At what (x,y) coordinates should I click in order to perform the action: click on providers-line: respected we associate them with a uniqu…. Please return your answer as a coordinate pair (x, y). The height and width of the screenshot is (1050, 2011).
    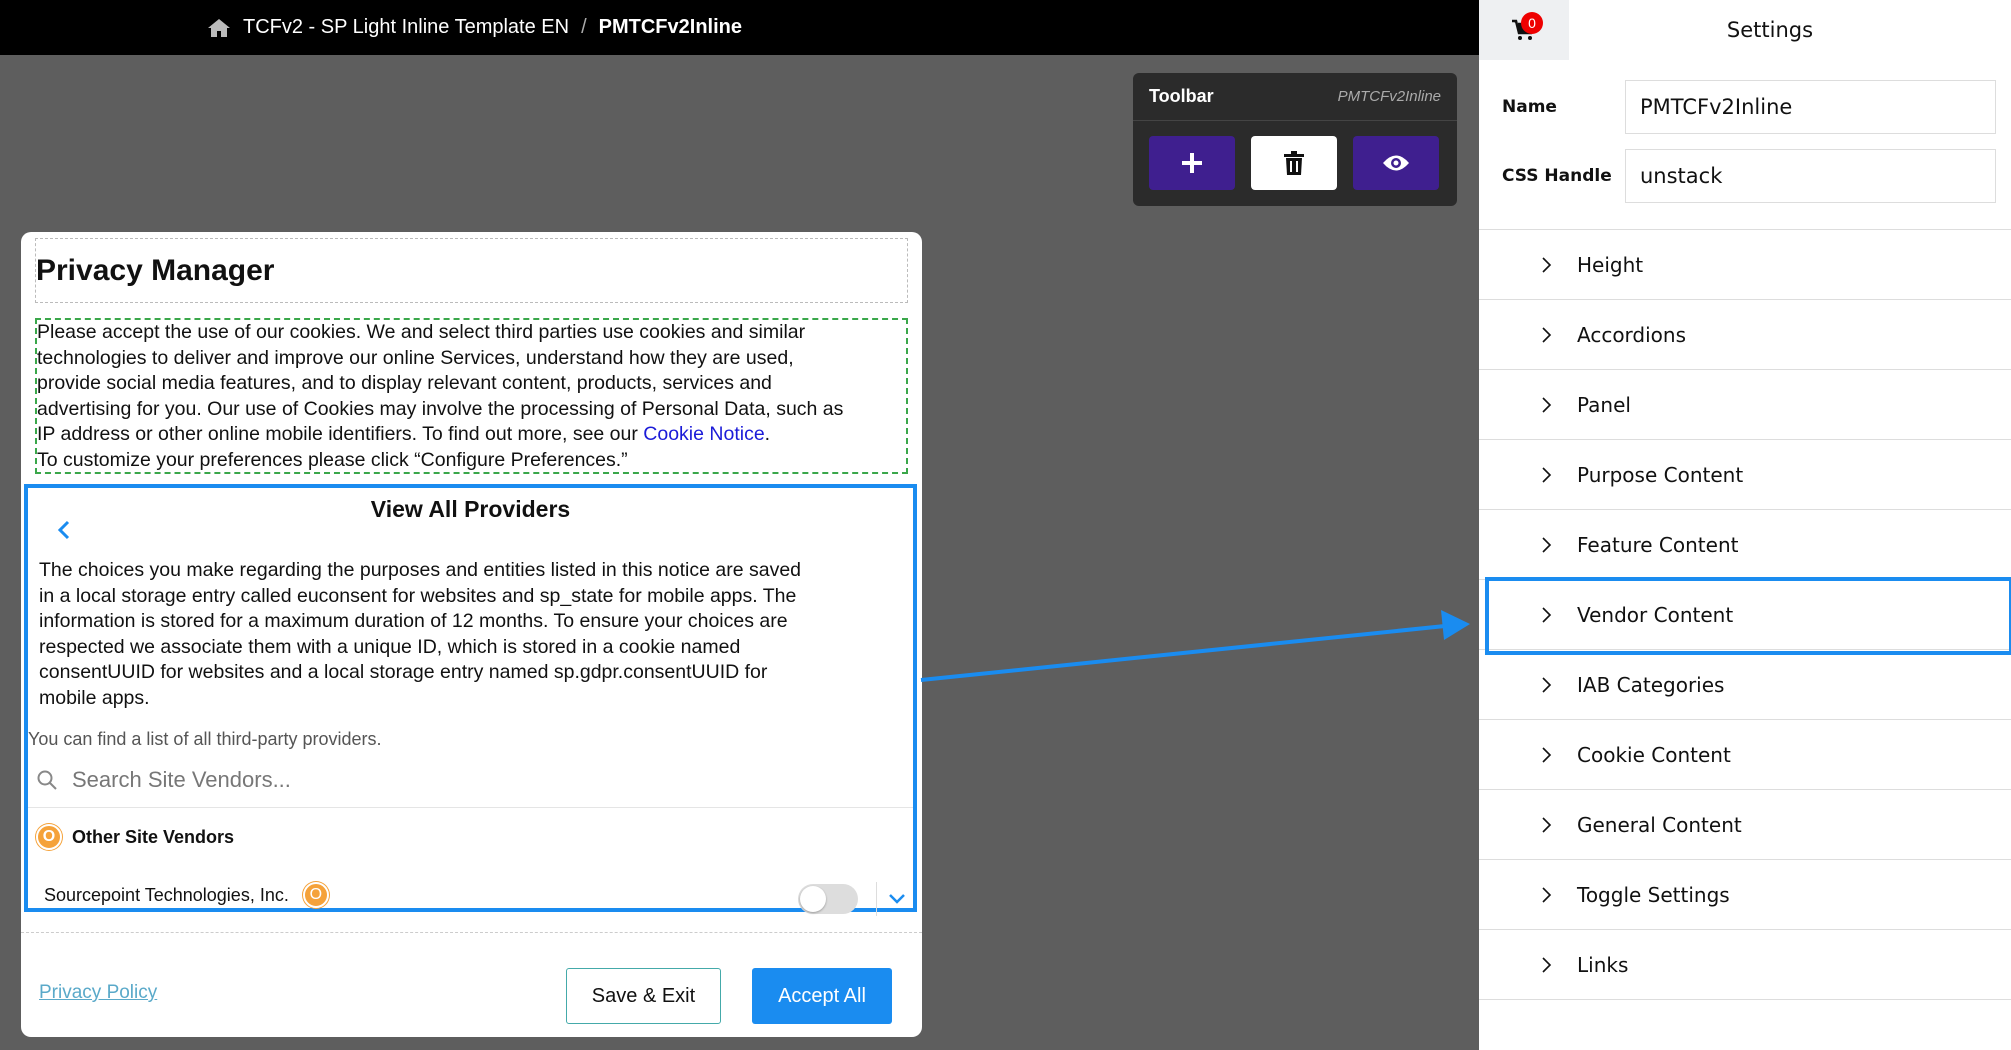
    Looking at the image, I should click on (390, 646).